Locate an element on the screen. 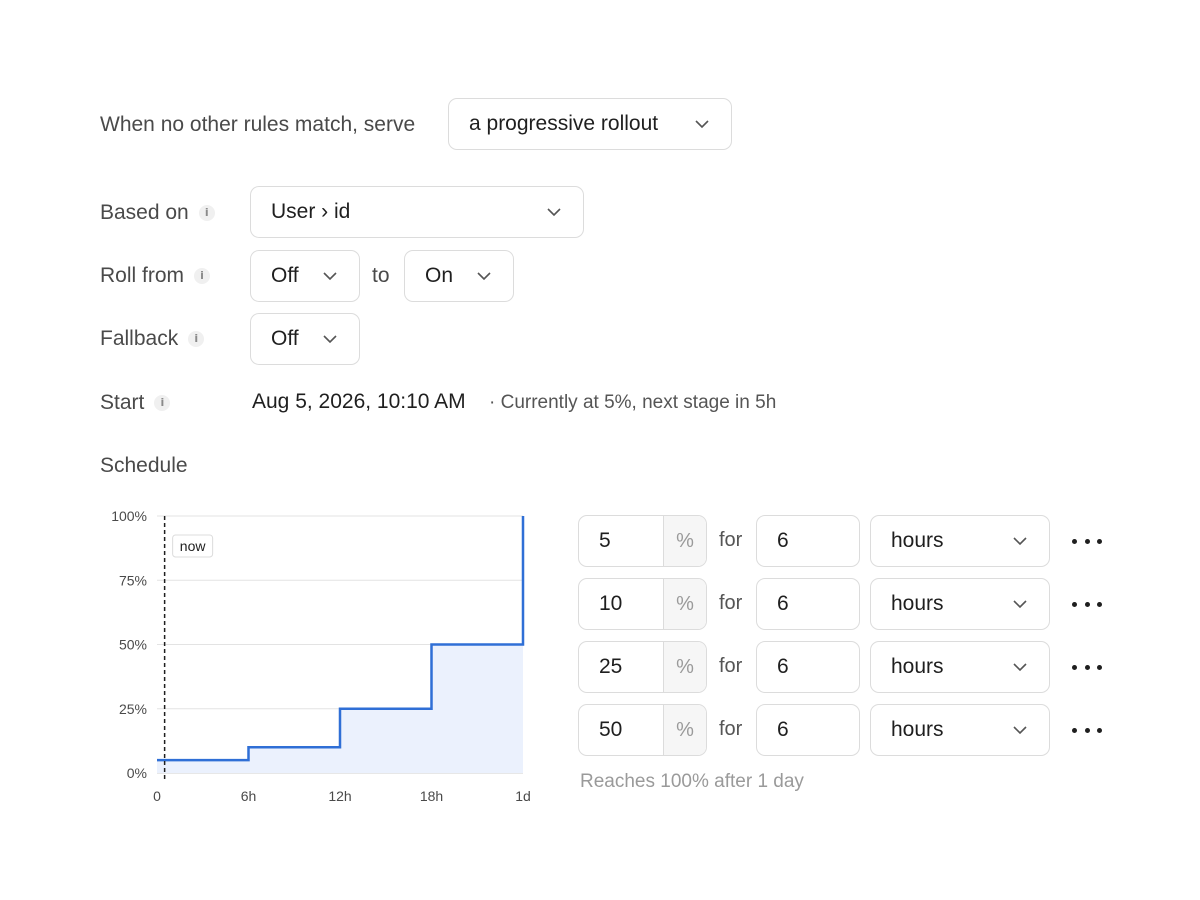 The width and height of the screenshot is (1200, 900). roll-from-label: Roll from is located at coordinates (142, 275).